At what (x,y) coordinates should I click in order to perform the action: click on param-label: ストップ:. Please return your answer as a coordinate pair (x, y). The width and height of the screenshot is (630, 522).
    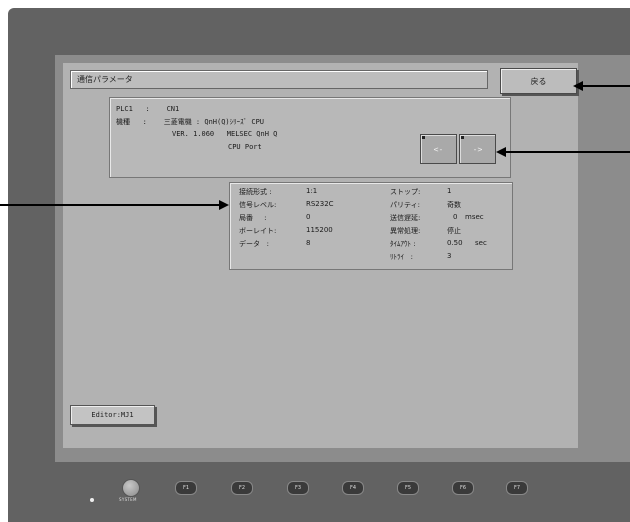
    Looking at the image, I should click on (405, 192).